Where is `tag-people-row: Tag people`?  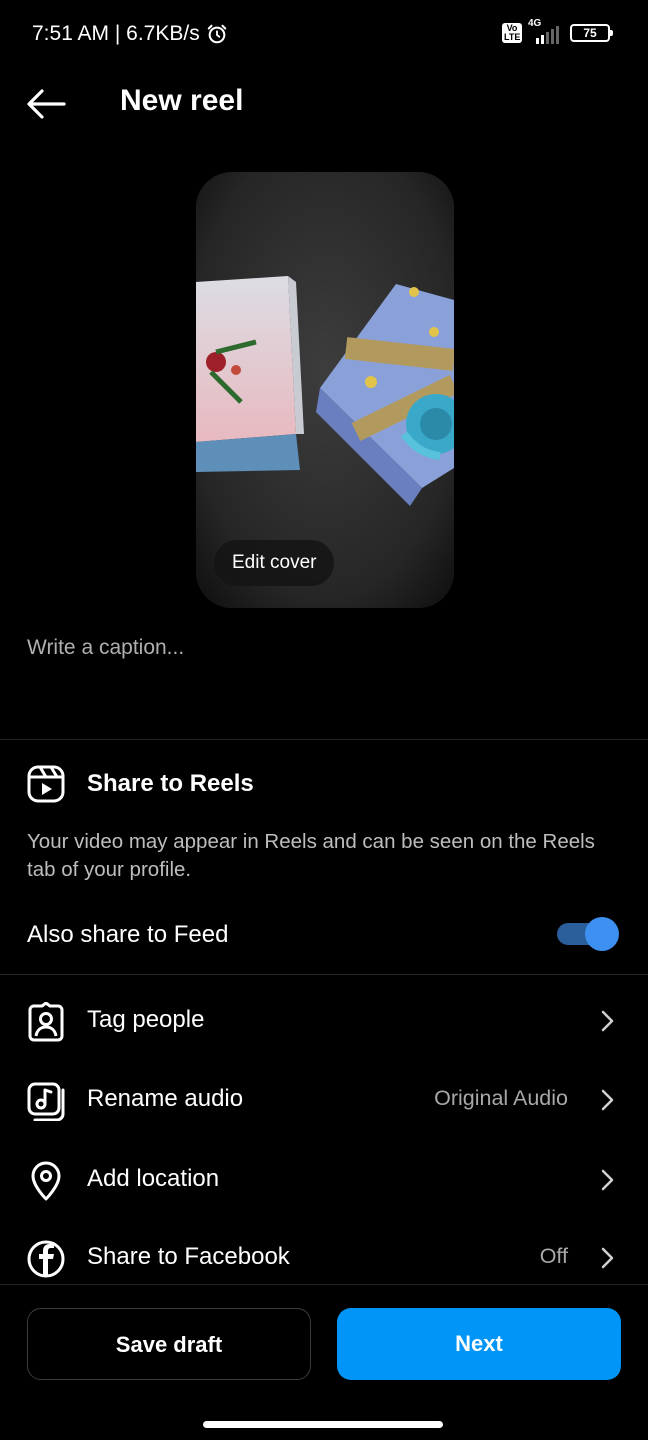 tag-people-row: Tag people is located at coordinates (324, 1021).